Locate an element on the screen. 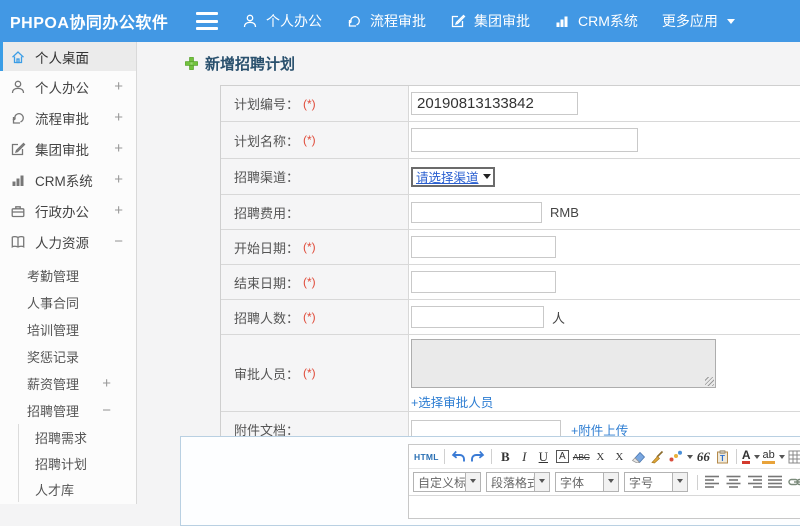  redo-button is located at coordinates (477, 457).